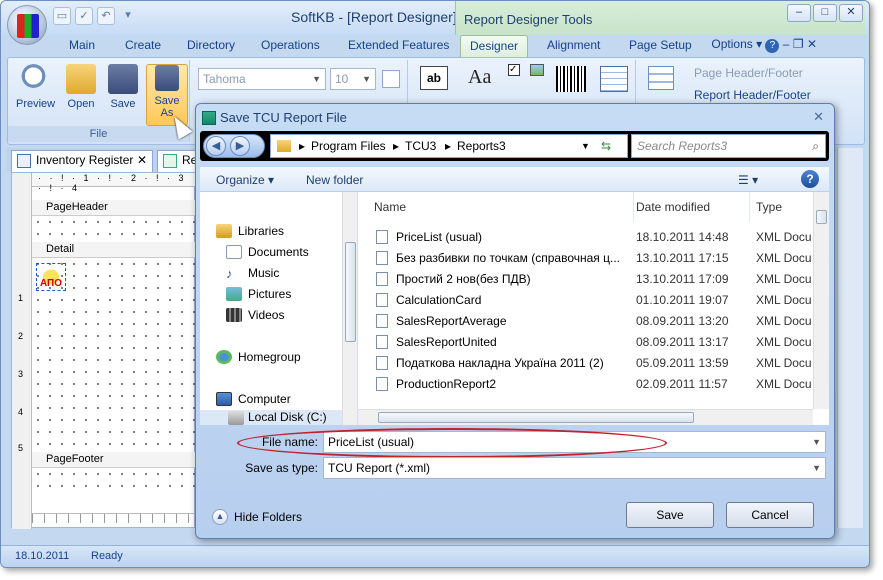 The height and width of the screenshot is (580, 883). What do you see at coordinates (250, 231) in the screenshot?
I see `nav-item-libraries: Libraries` at bounding box center [250, 231].